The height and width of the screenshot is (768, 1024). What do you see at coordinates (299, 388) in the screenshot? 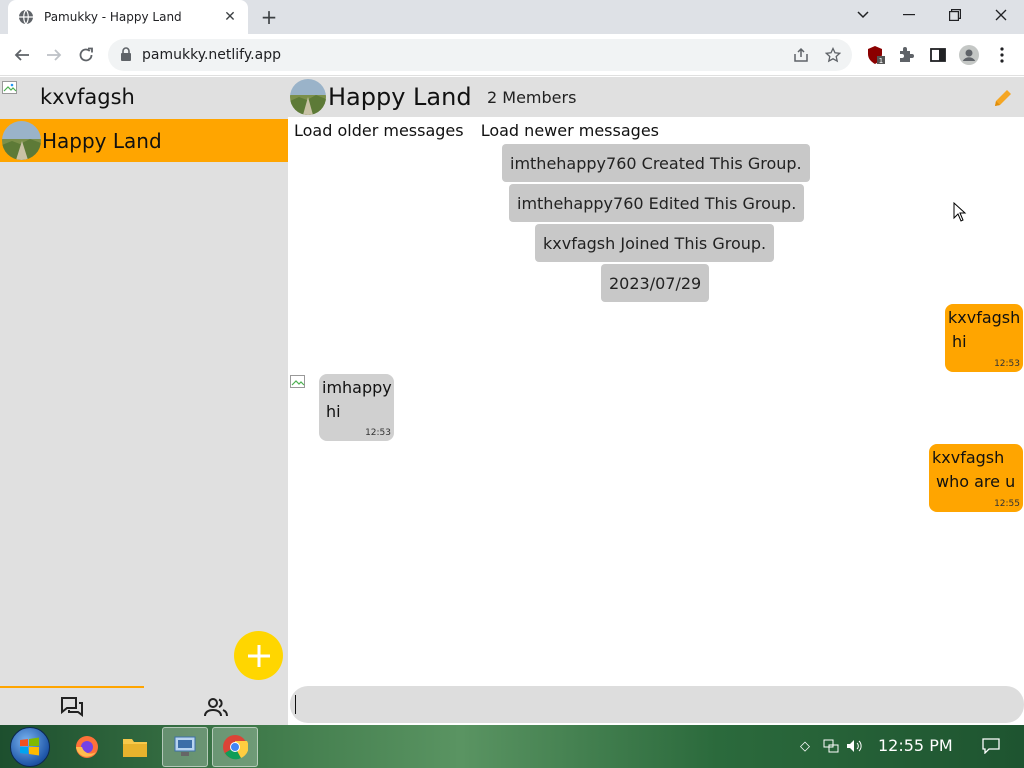
I see `sender-avatar` at bounding box center [299, 388].